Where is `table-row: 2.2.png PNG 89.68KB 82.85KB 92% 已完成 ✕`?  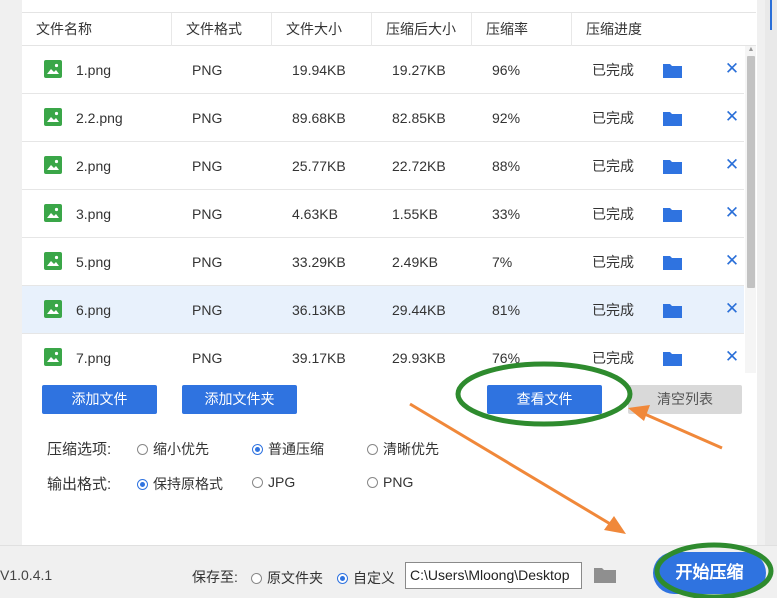
table-row: 2.2.png PNG 89.68KB 82.85KB 92% 已完成 ✕ is located at coordinates (383, 118).